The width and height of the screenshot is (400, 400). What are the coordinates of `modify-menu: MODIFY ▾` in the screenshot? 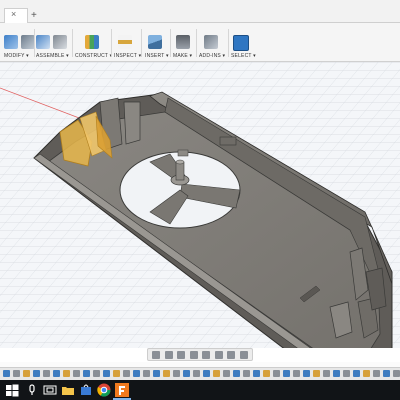 It's located at (19, 42).